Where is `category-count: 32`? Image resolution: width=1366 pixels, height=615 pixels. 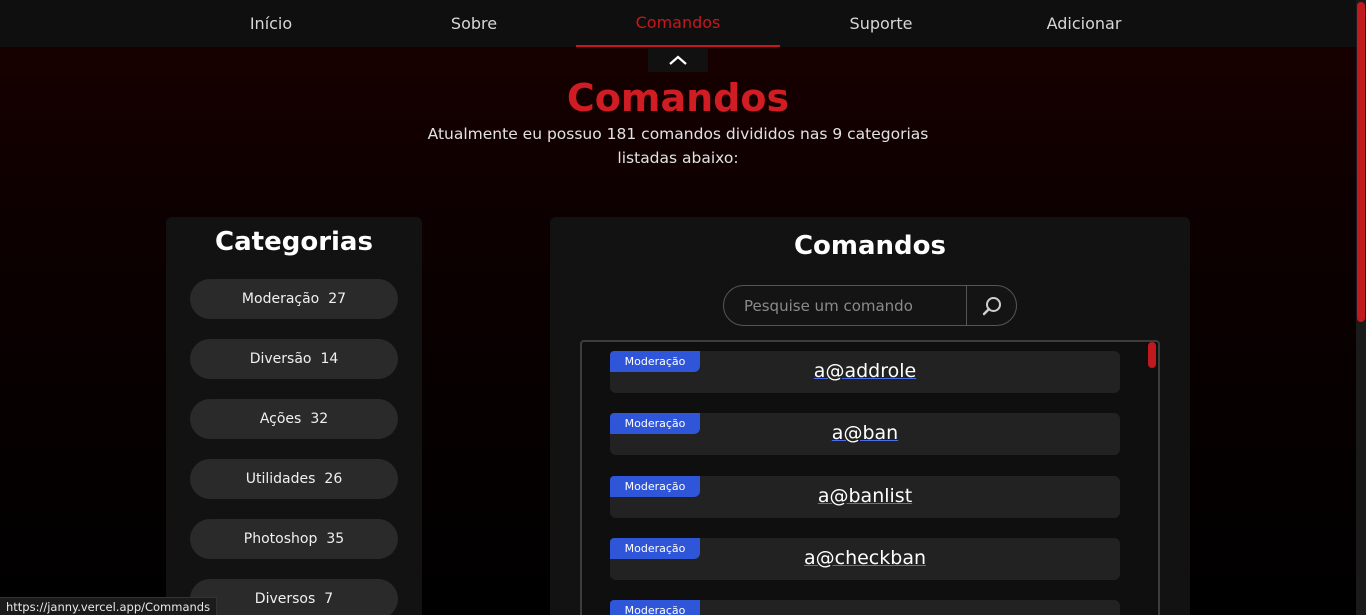 category-count: 32 is located at coordinates (319, 419).